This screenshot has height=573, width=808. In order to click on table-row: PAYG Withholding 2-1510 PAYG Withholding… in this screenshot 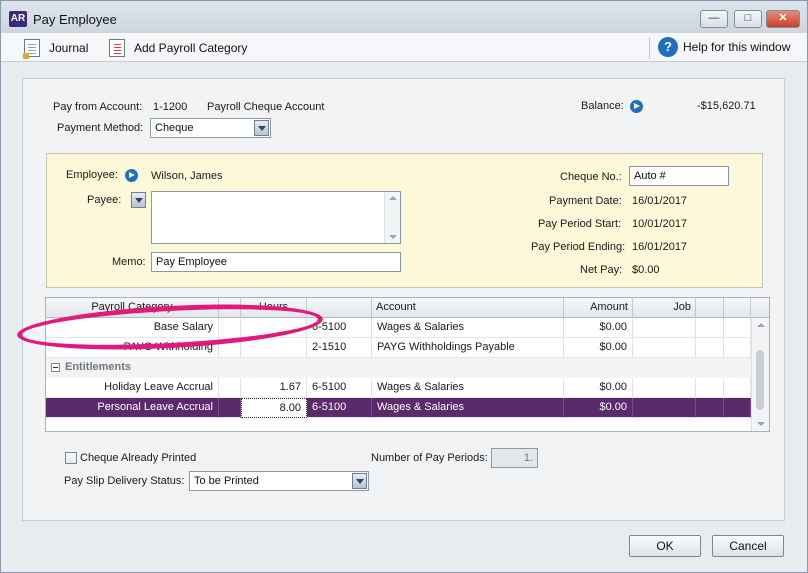, I will do `click(407, 348)`.